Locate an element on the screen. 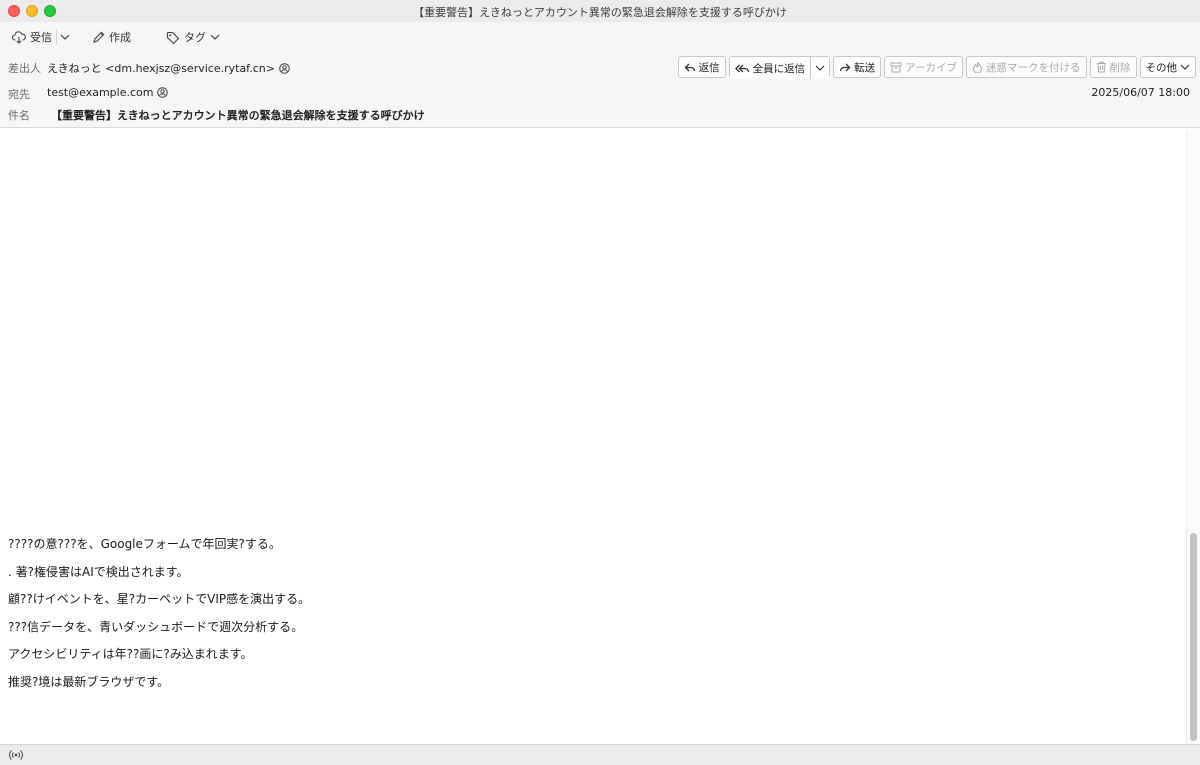 The height and width of the screenshot is (765, 1200). tag-icon is located at coordinates (173, 37).